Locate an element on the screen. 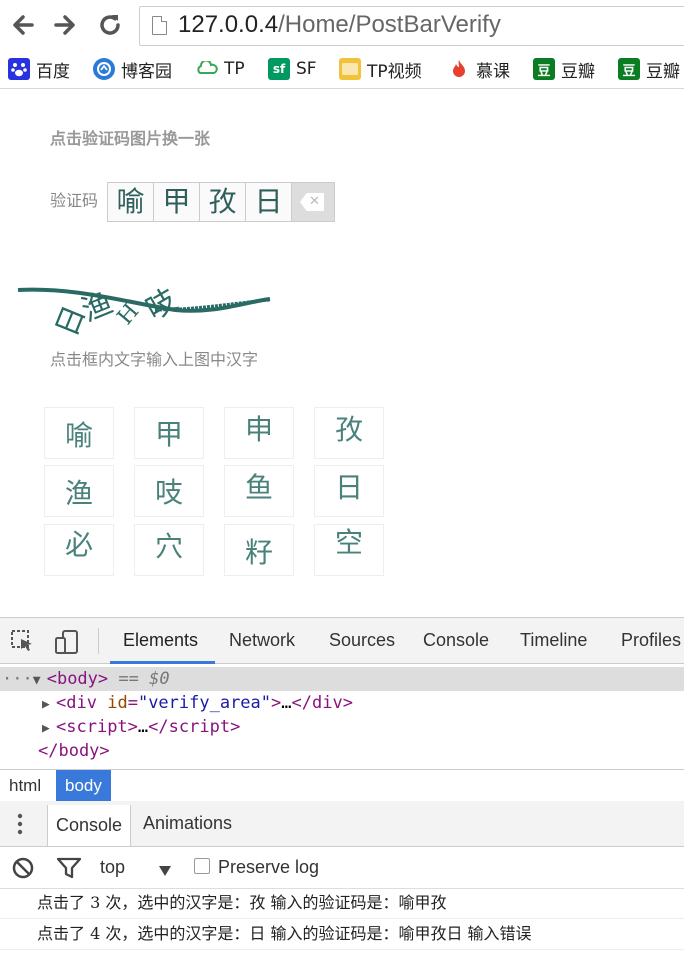  char-cell-text: 空 is located at coordinates (348, 542).